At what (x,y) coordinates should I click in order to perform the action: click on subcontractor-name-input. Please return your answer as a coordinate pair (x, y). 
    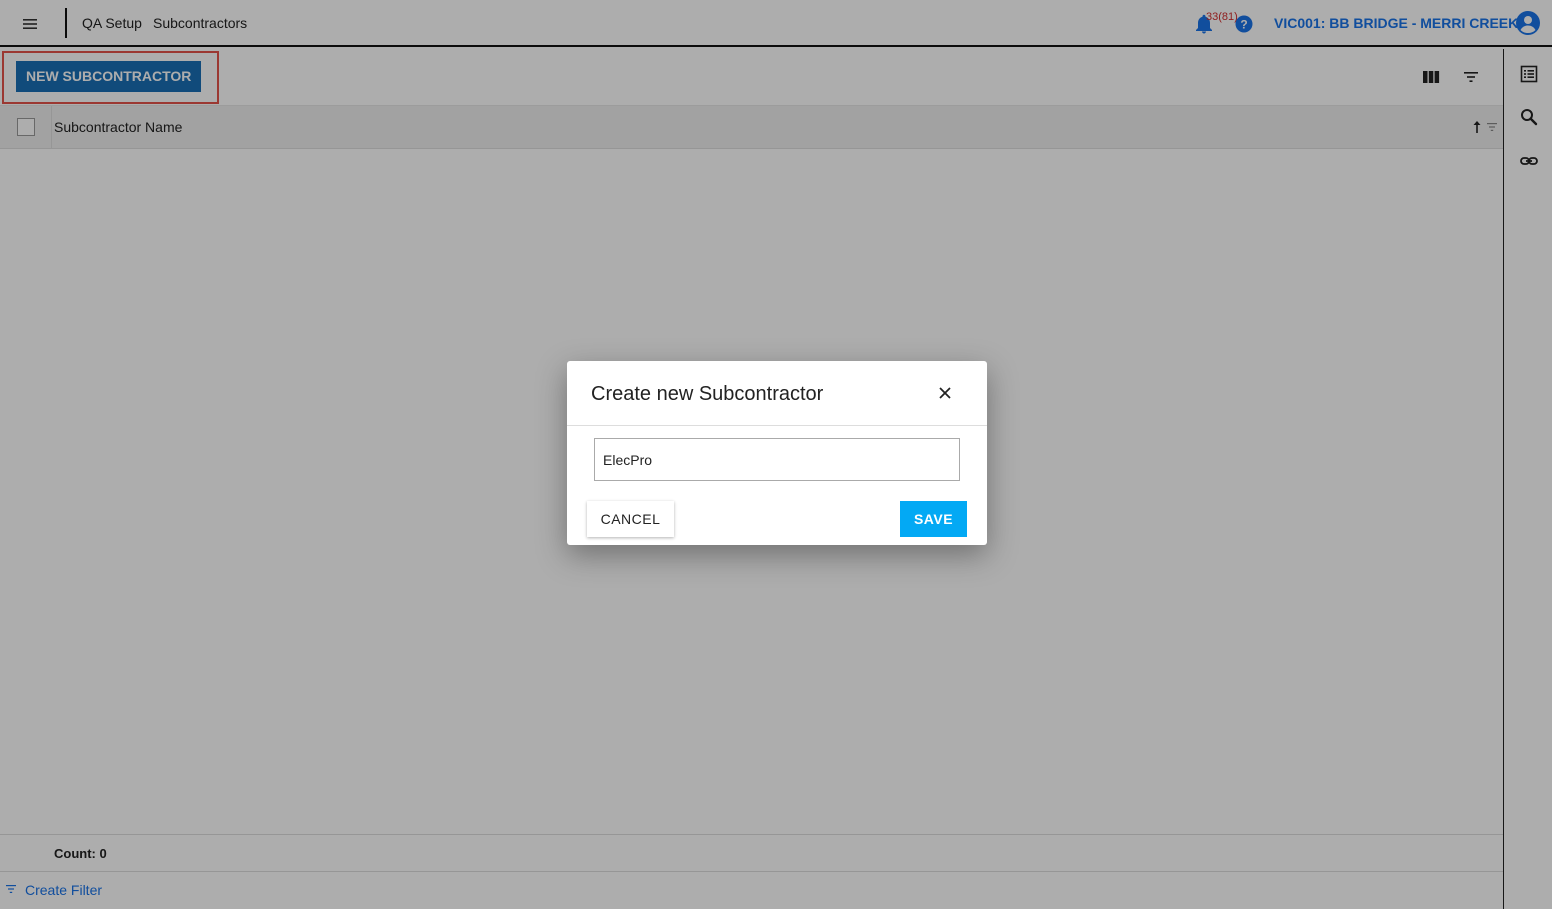
    Looking at the image, I should click on (777, 459).